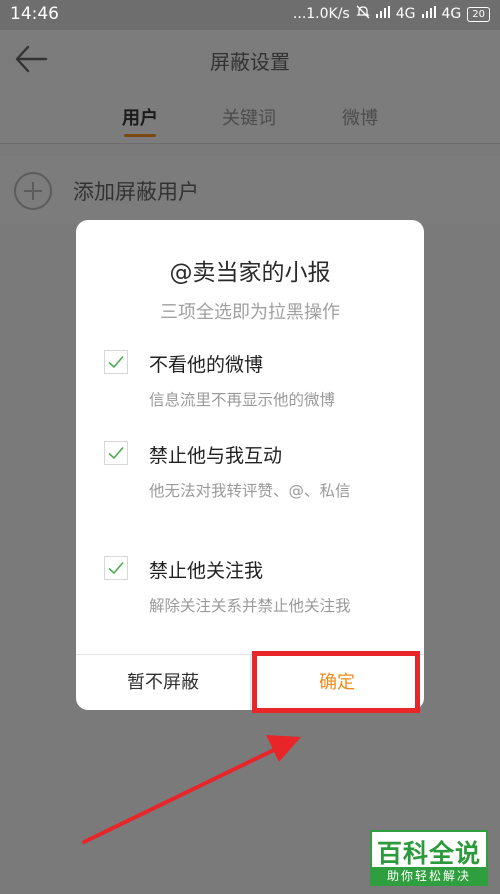 Image resolution: width=500 pixels, height=894 pixels. I want to click on watermark-logo: 百科全说 助你轻松解决, so click(429, 858).